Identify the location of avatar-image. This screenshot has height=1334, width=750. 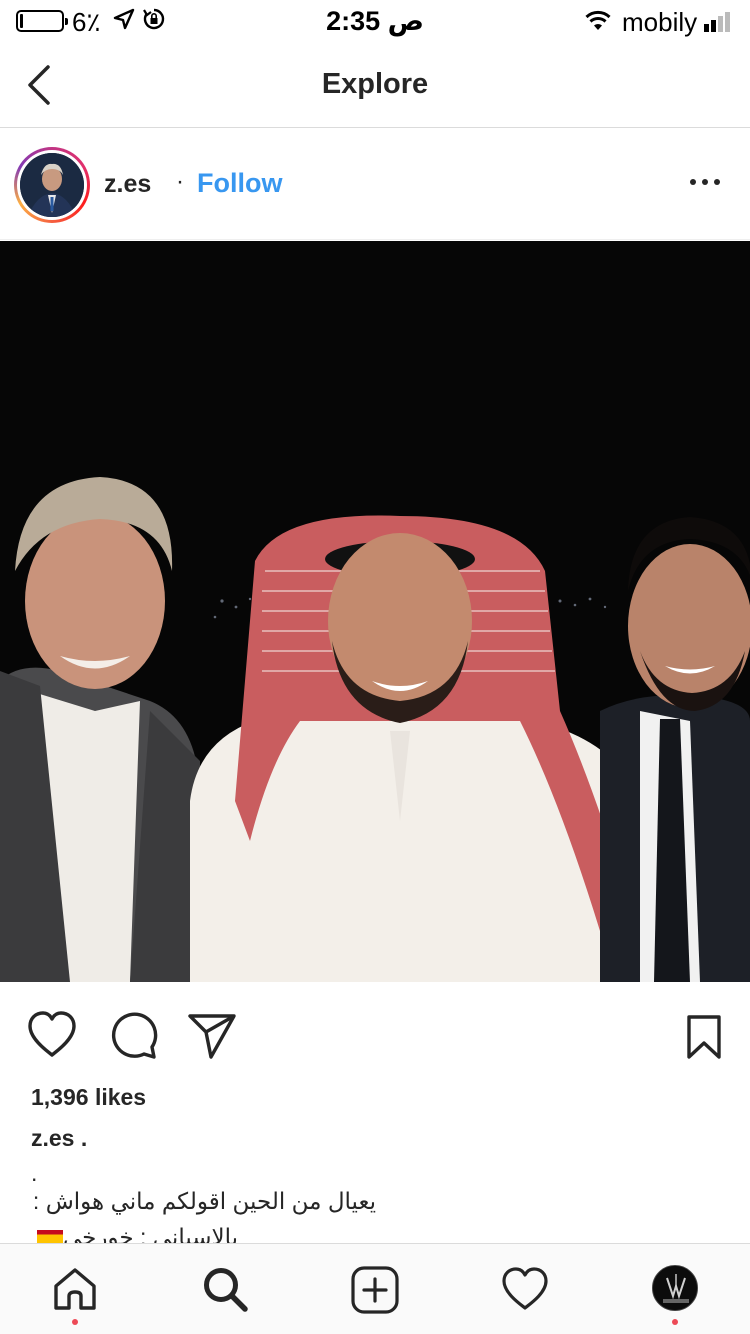
(52, 185).